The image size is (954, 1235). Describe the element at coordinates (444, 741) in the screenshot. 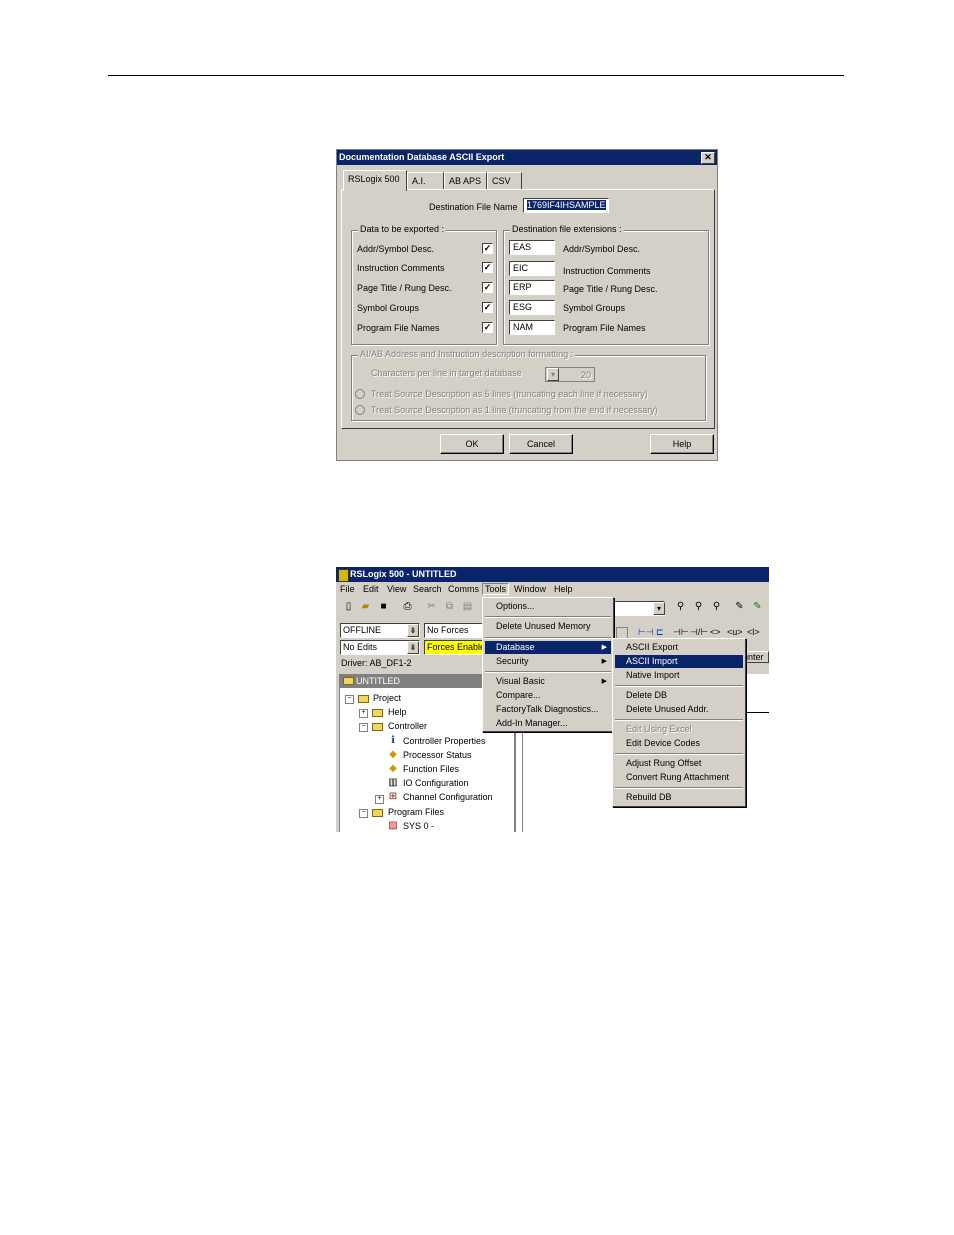

I see `tree-item-controller-properties: Controller Properties` at that location.